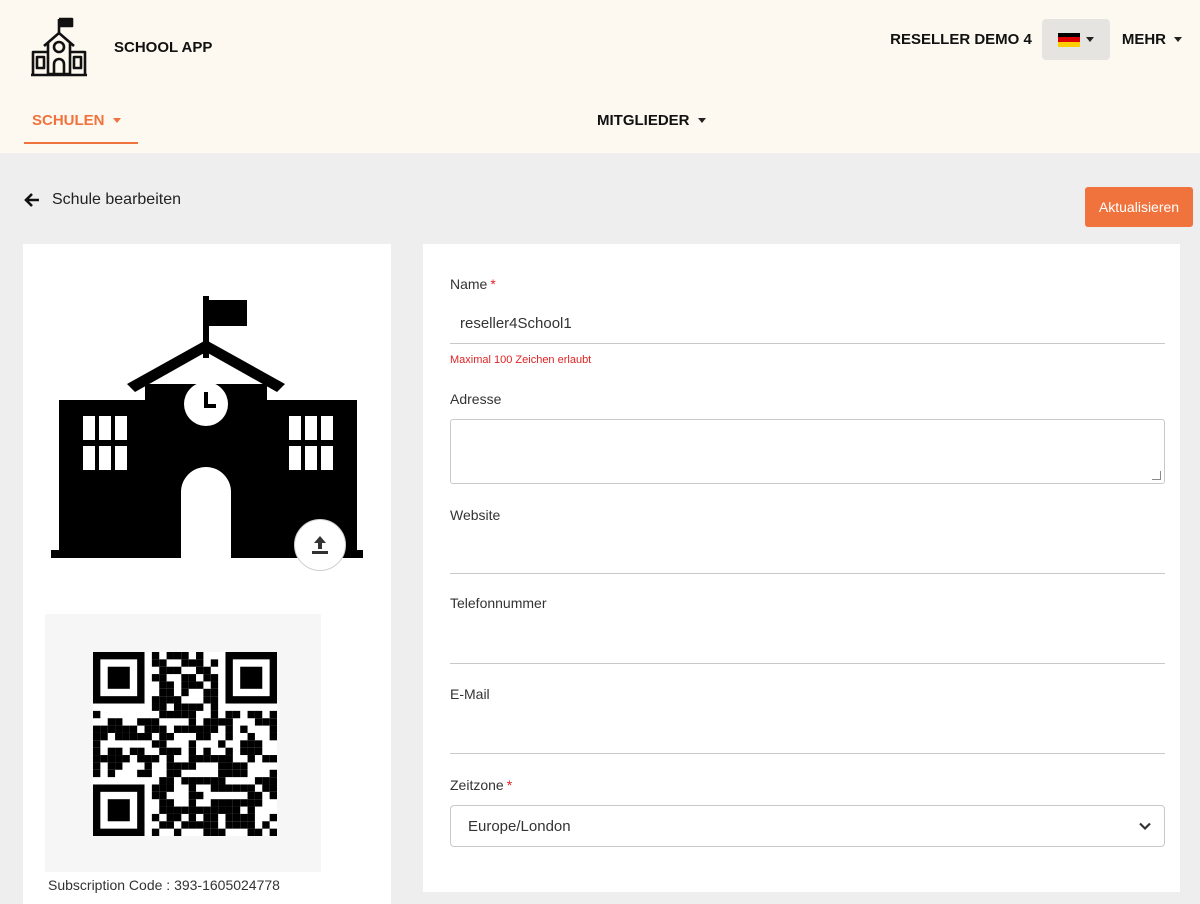 Image resolution: width=1200 pixels, height=904 pixels. I want to click on school-logo-icon, so click(59, 47).